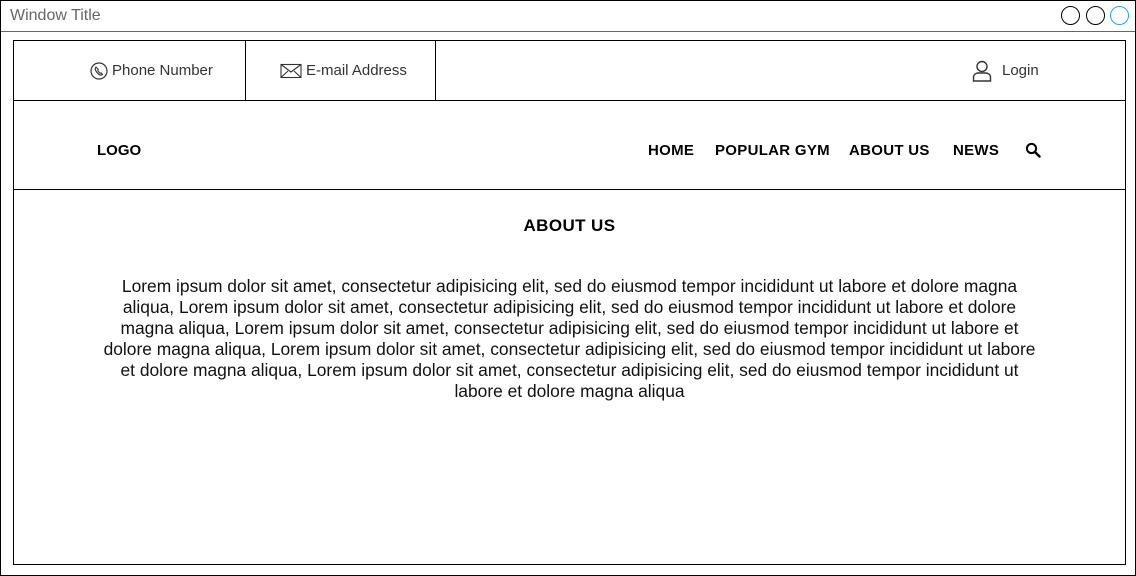 The image size is (1136, 576). I want to click on maximize-button, so click(1095, 15).